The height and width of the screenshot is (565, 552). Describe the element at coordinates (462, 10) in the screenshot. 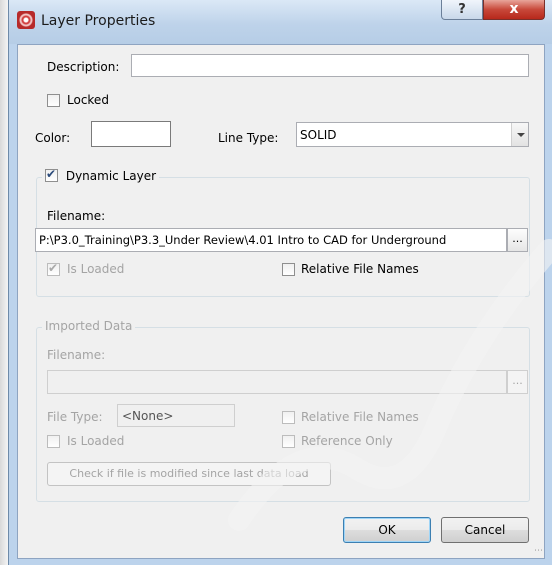

I see `help-button: ?` at that location.